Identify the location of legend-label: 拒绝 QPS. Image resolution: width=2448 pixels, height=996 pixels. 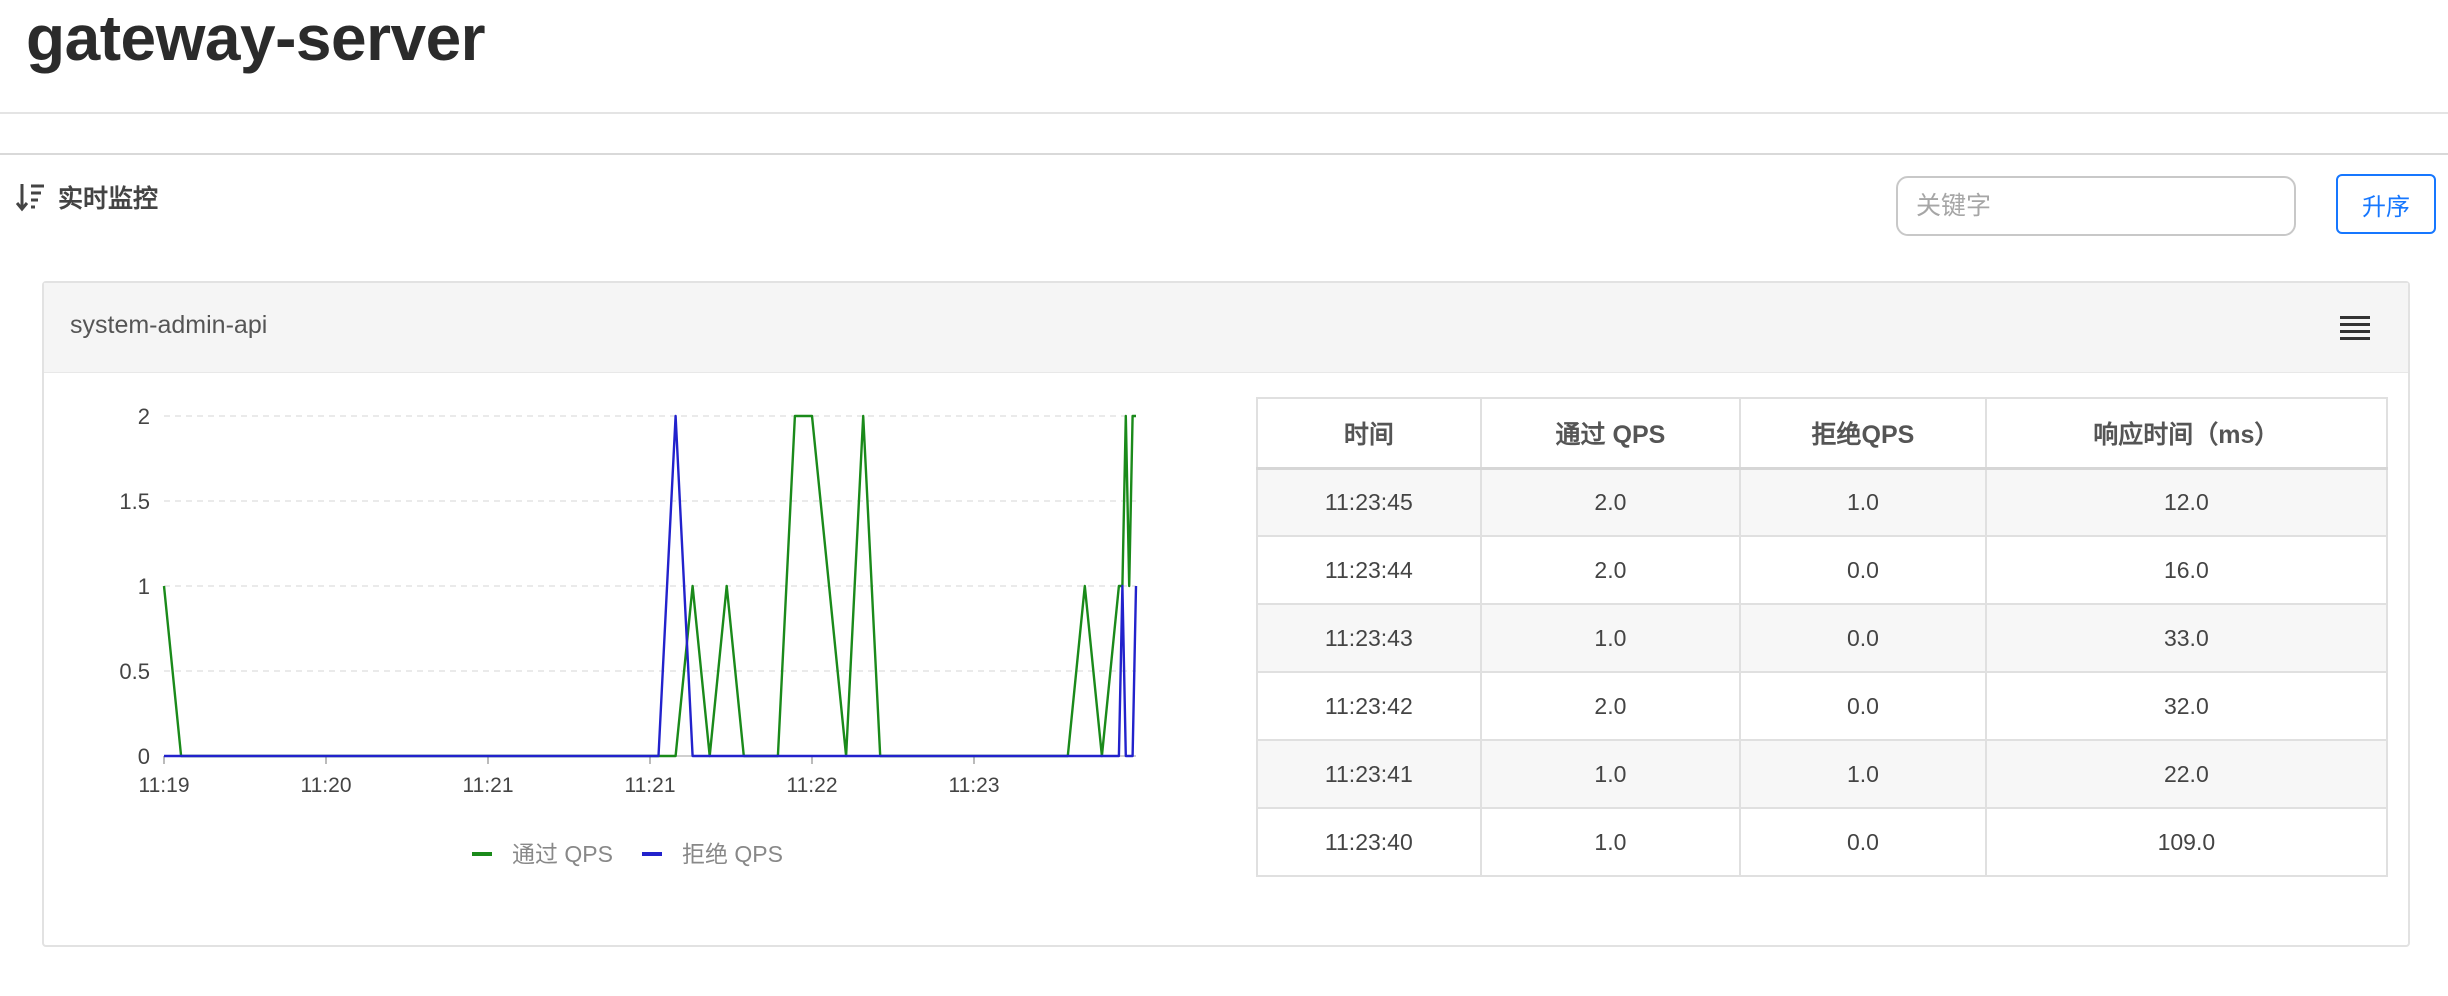
(732, 854).